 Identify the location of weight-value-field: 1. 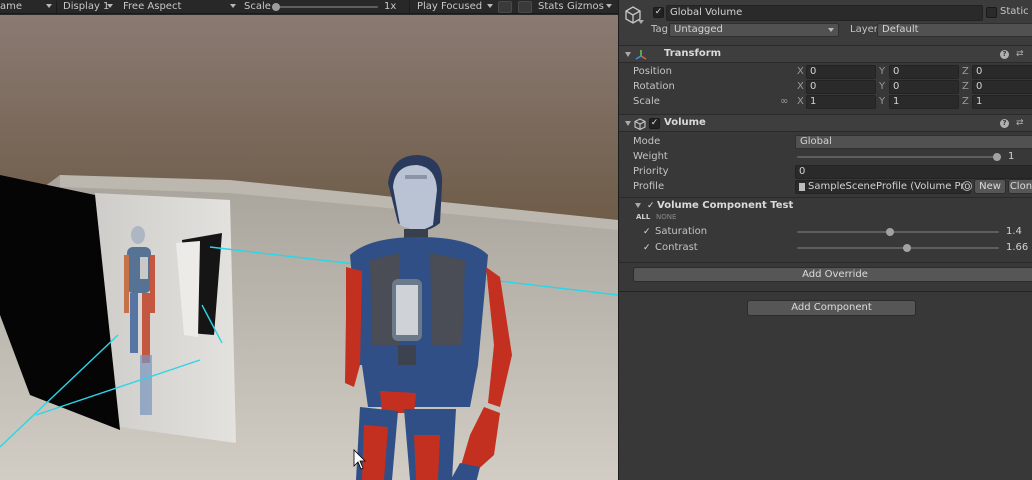
(1018, 157).